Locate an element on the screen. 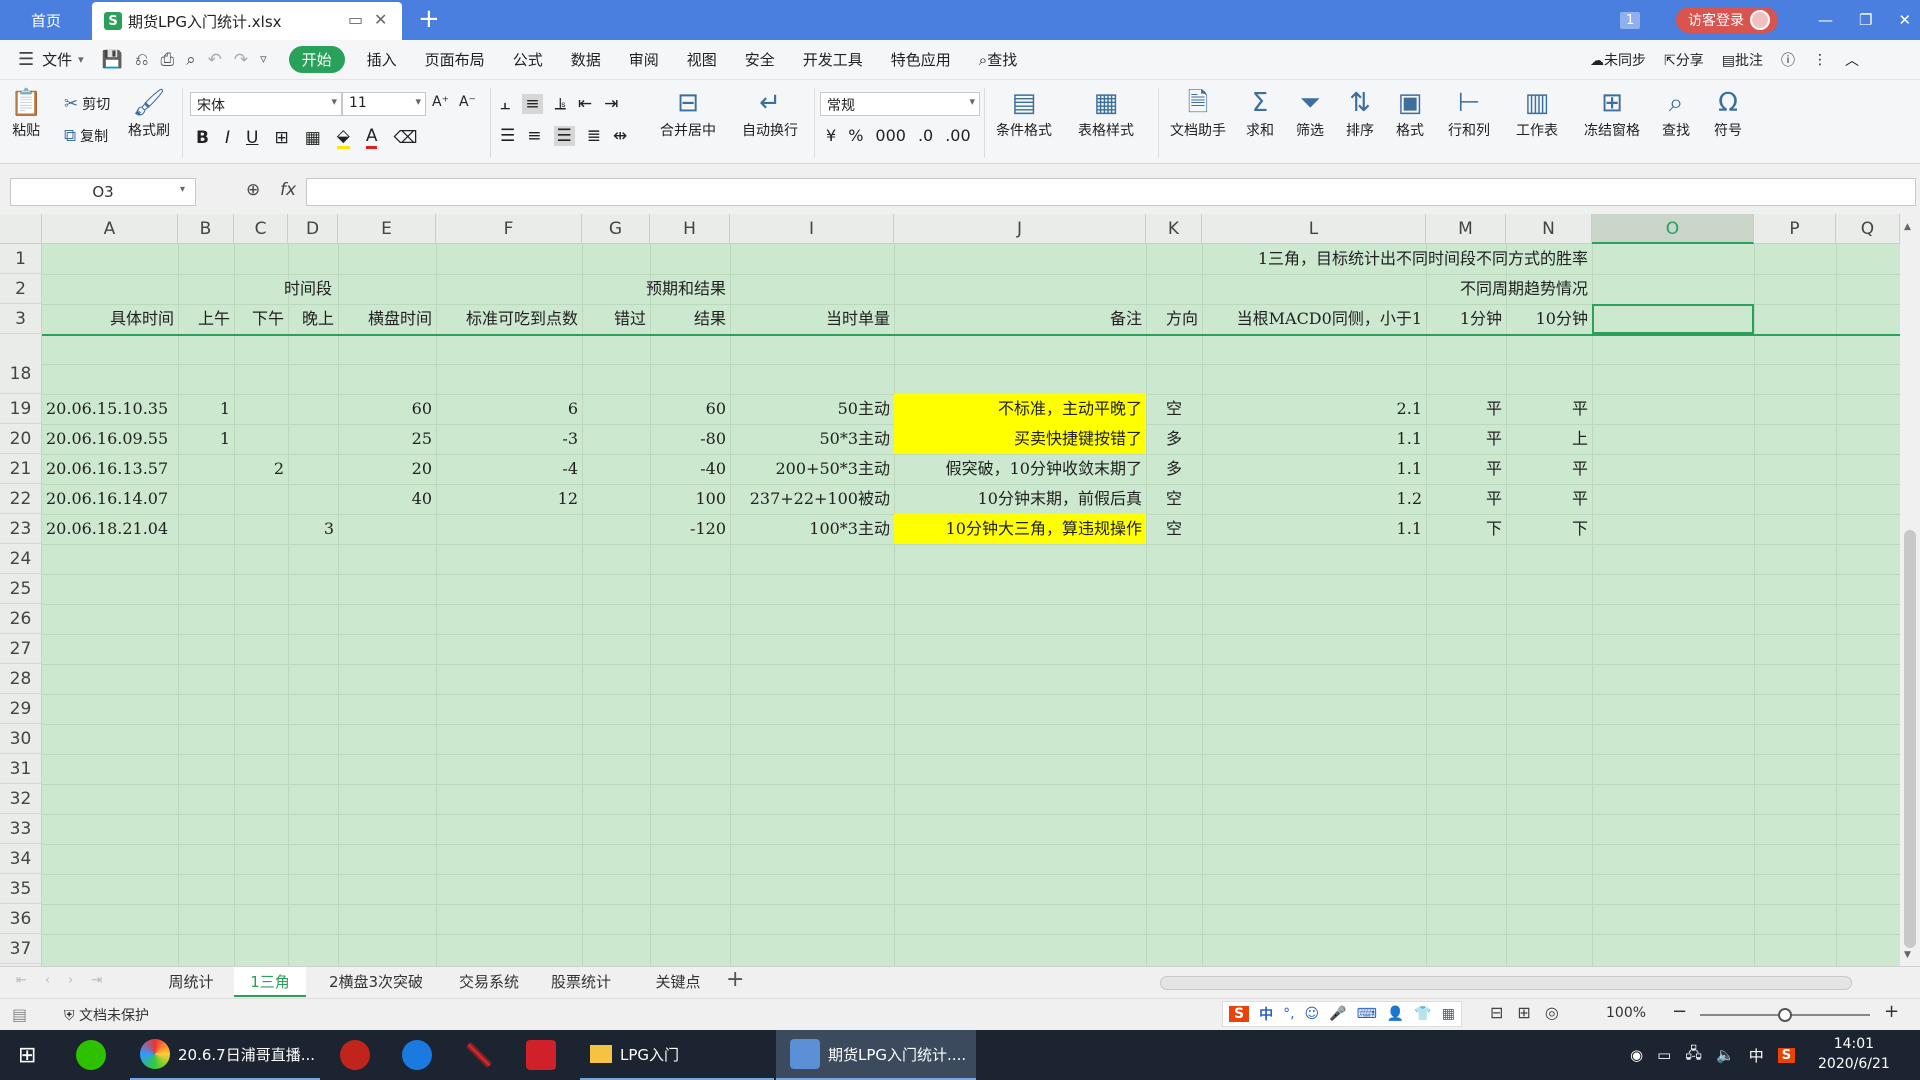 The image size is (1920, 1080). align-right-icon: ☰ is located at coordinates (564, 136).